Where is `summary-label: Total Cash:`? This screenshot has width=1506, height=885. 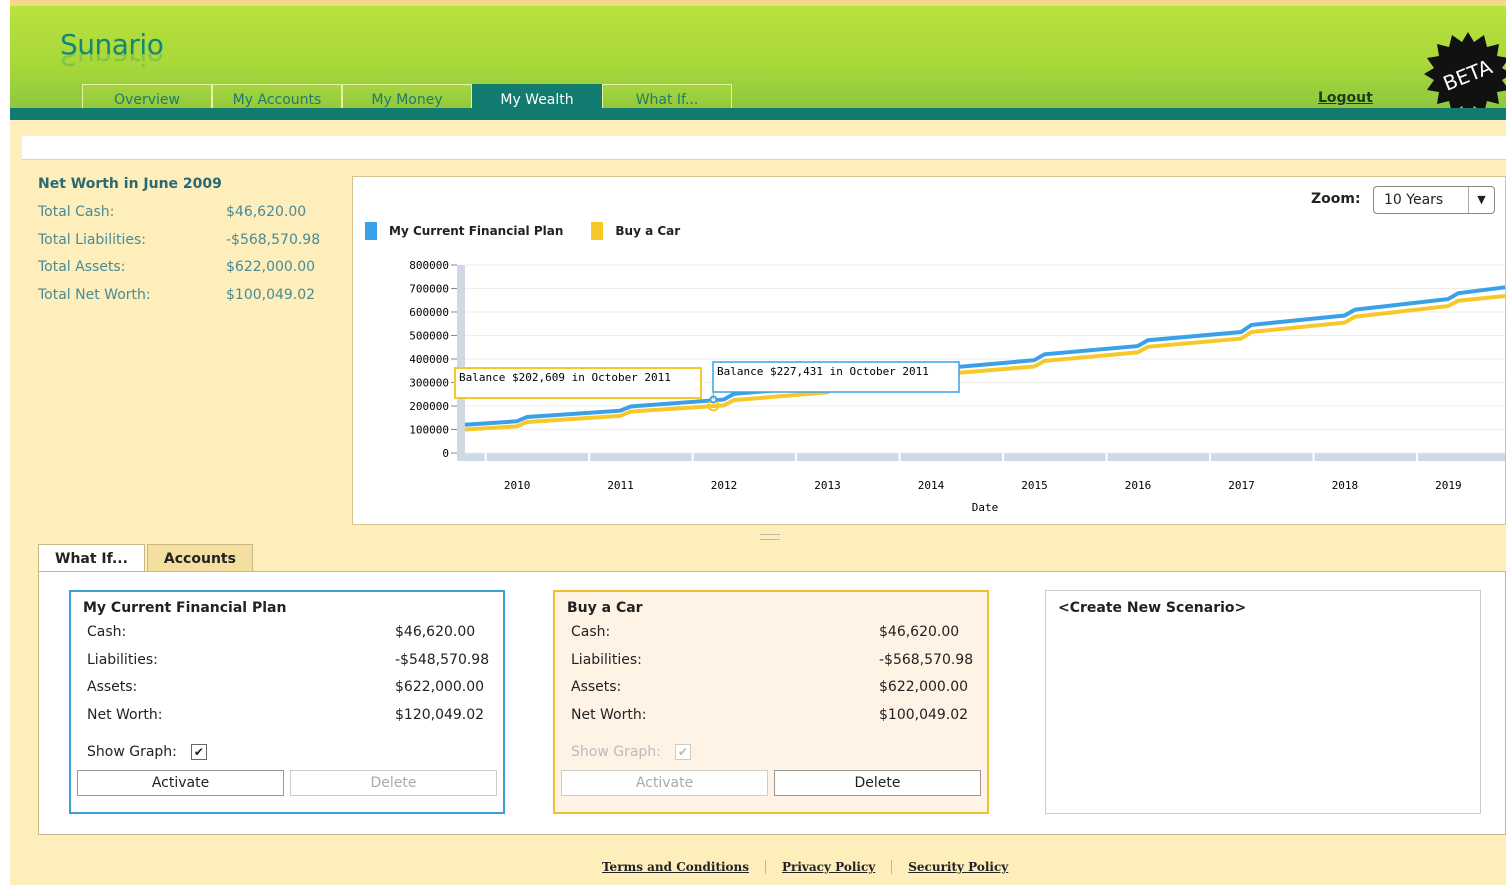
summary-label: Total Cash: is located at coordinates (76, 212).